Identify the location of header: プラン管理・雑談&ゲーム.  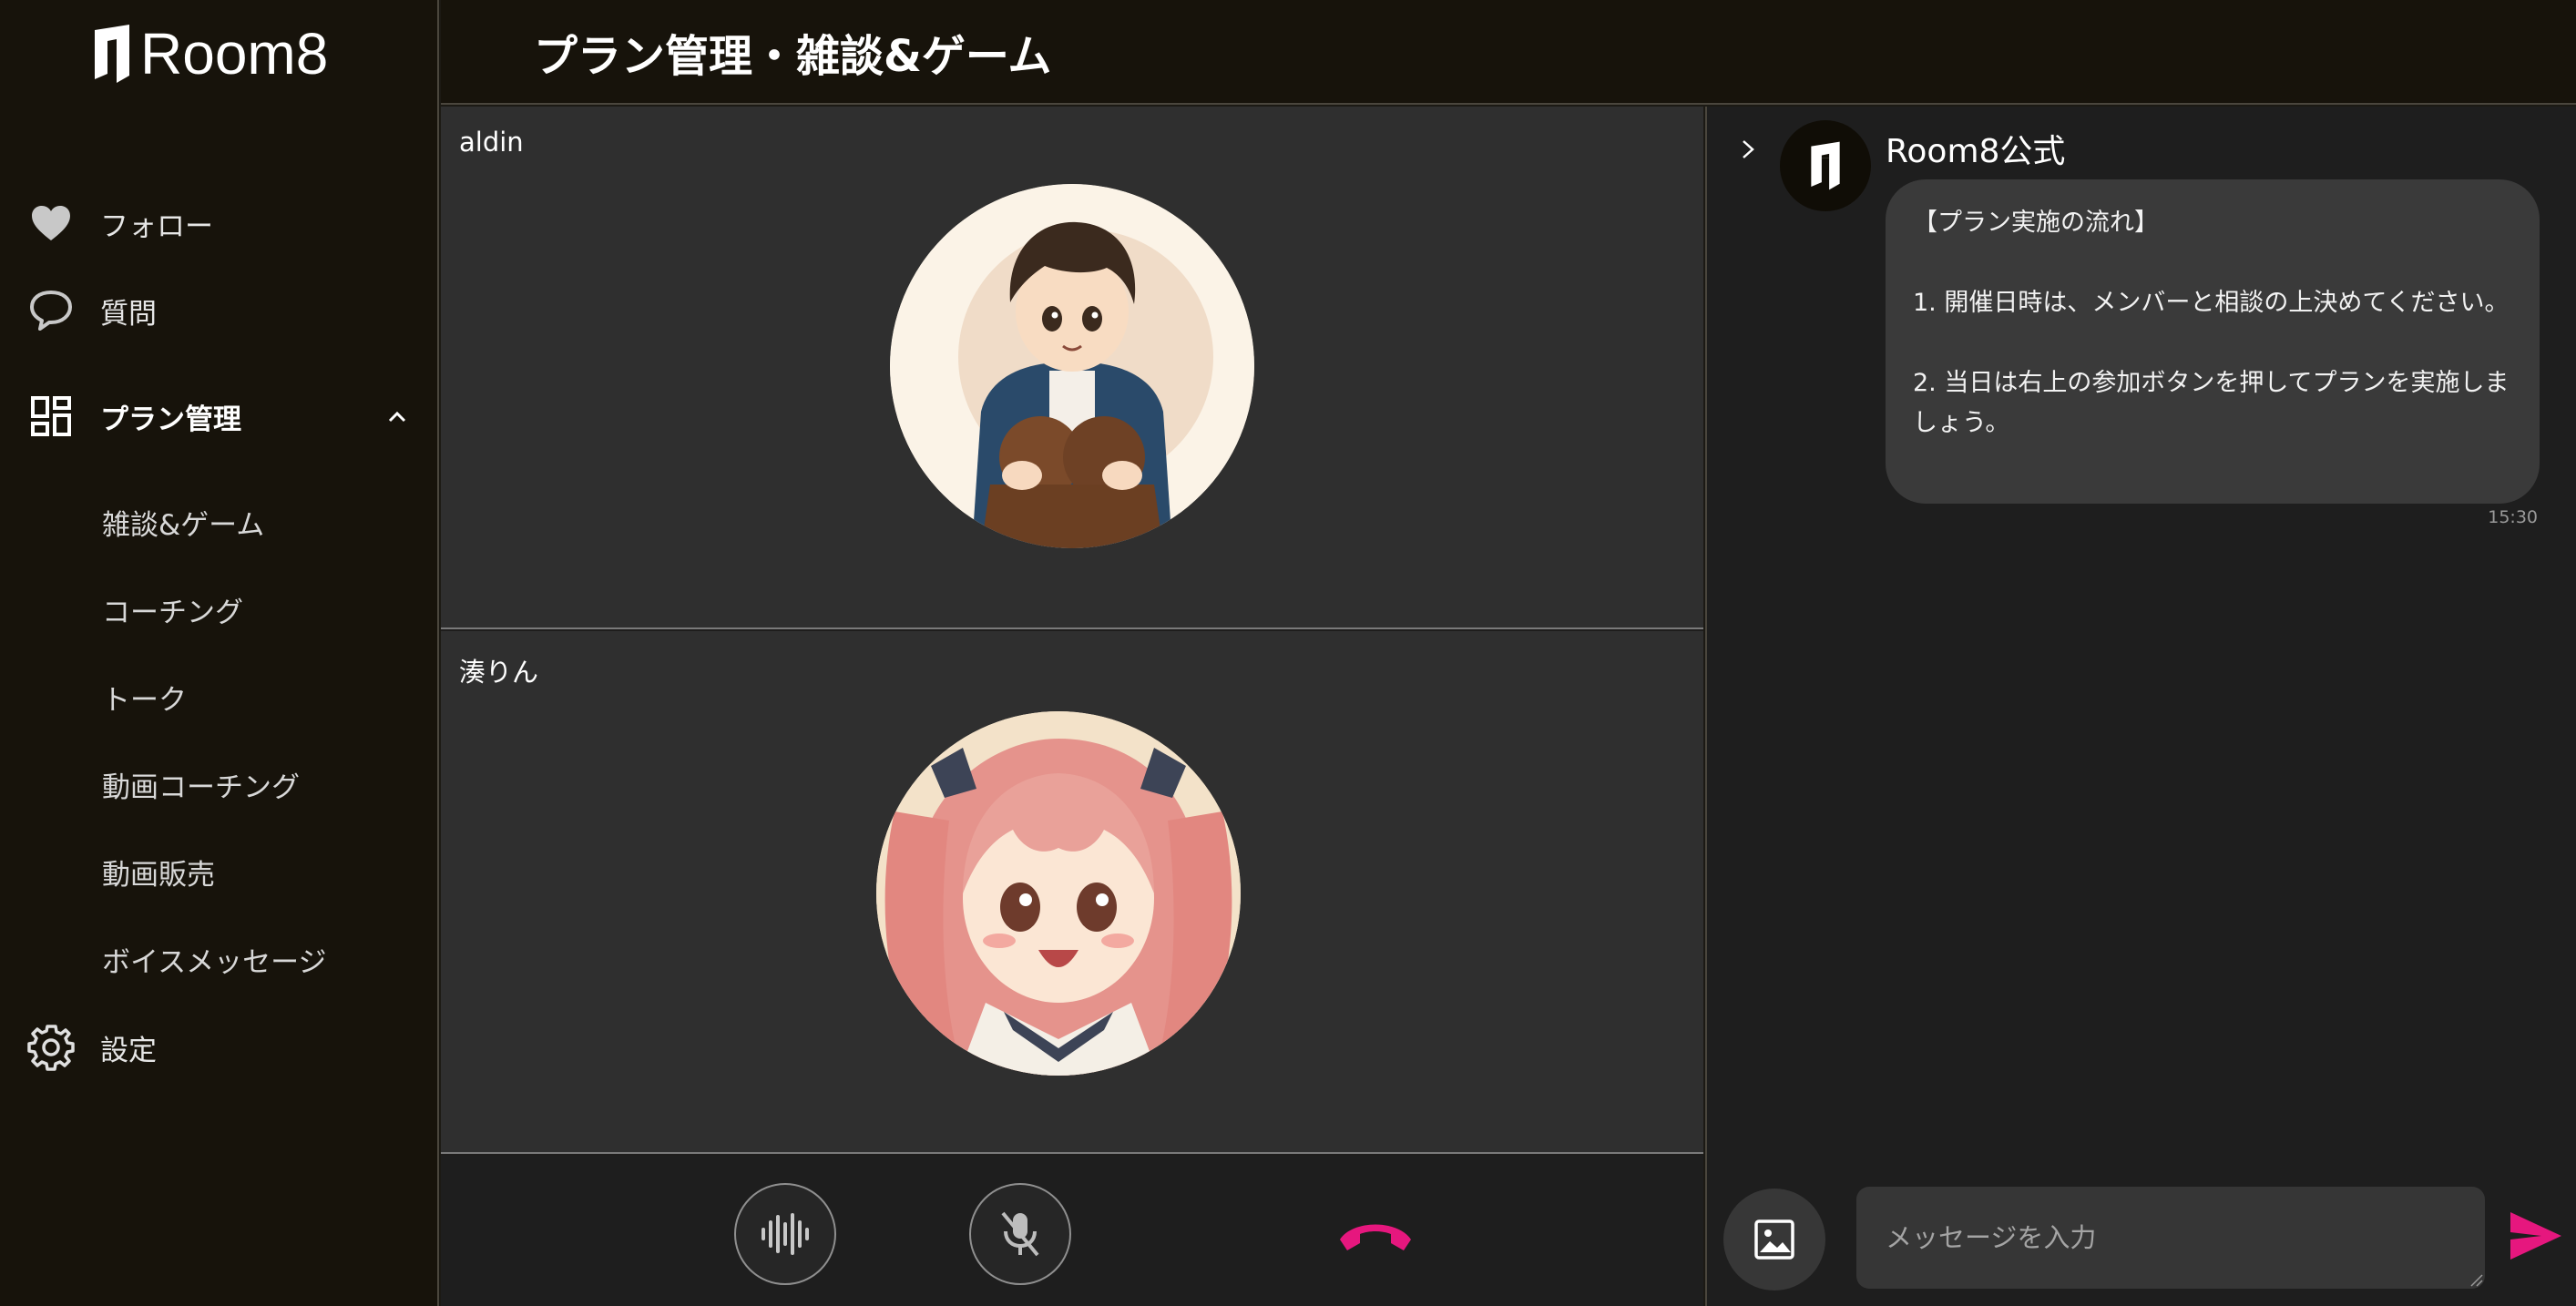
(1508, 52).